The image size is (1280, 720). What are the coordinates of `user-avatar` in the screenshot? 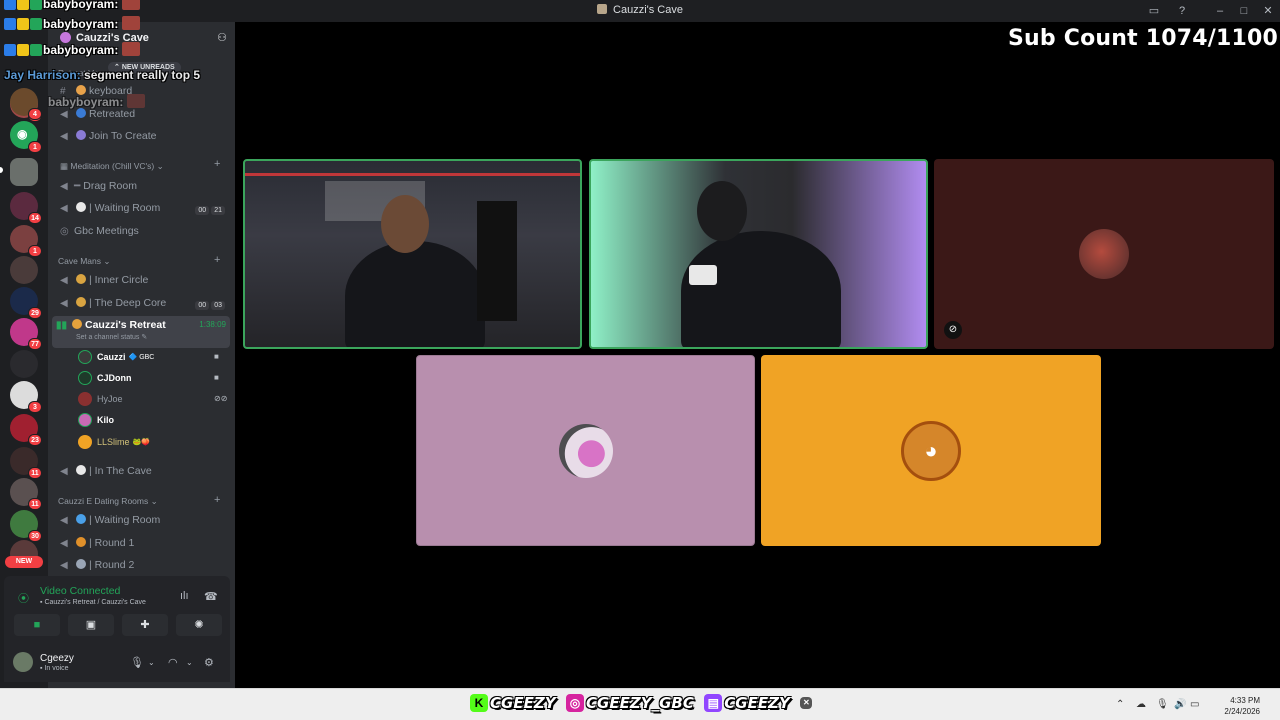 It's located at (23, 662).